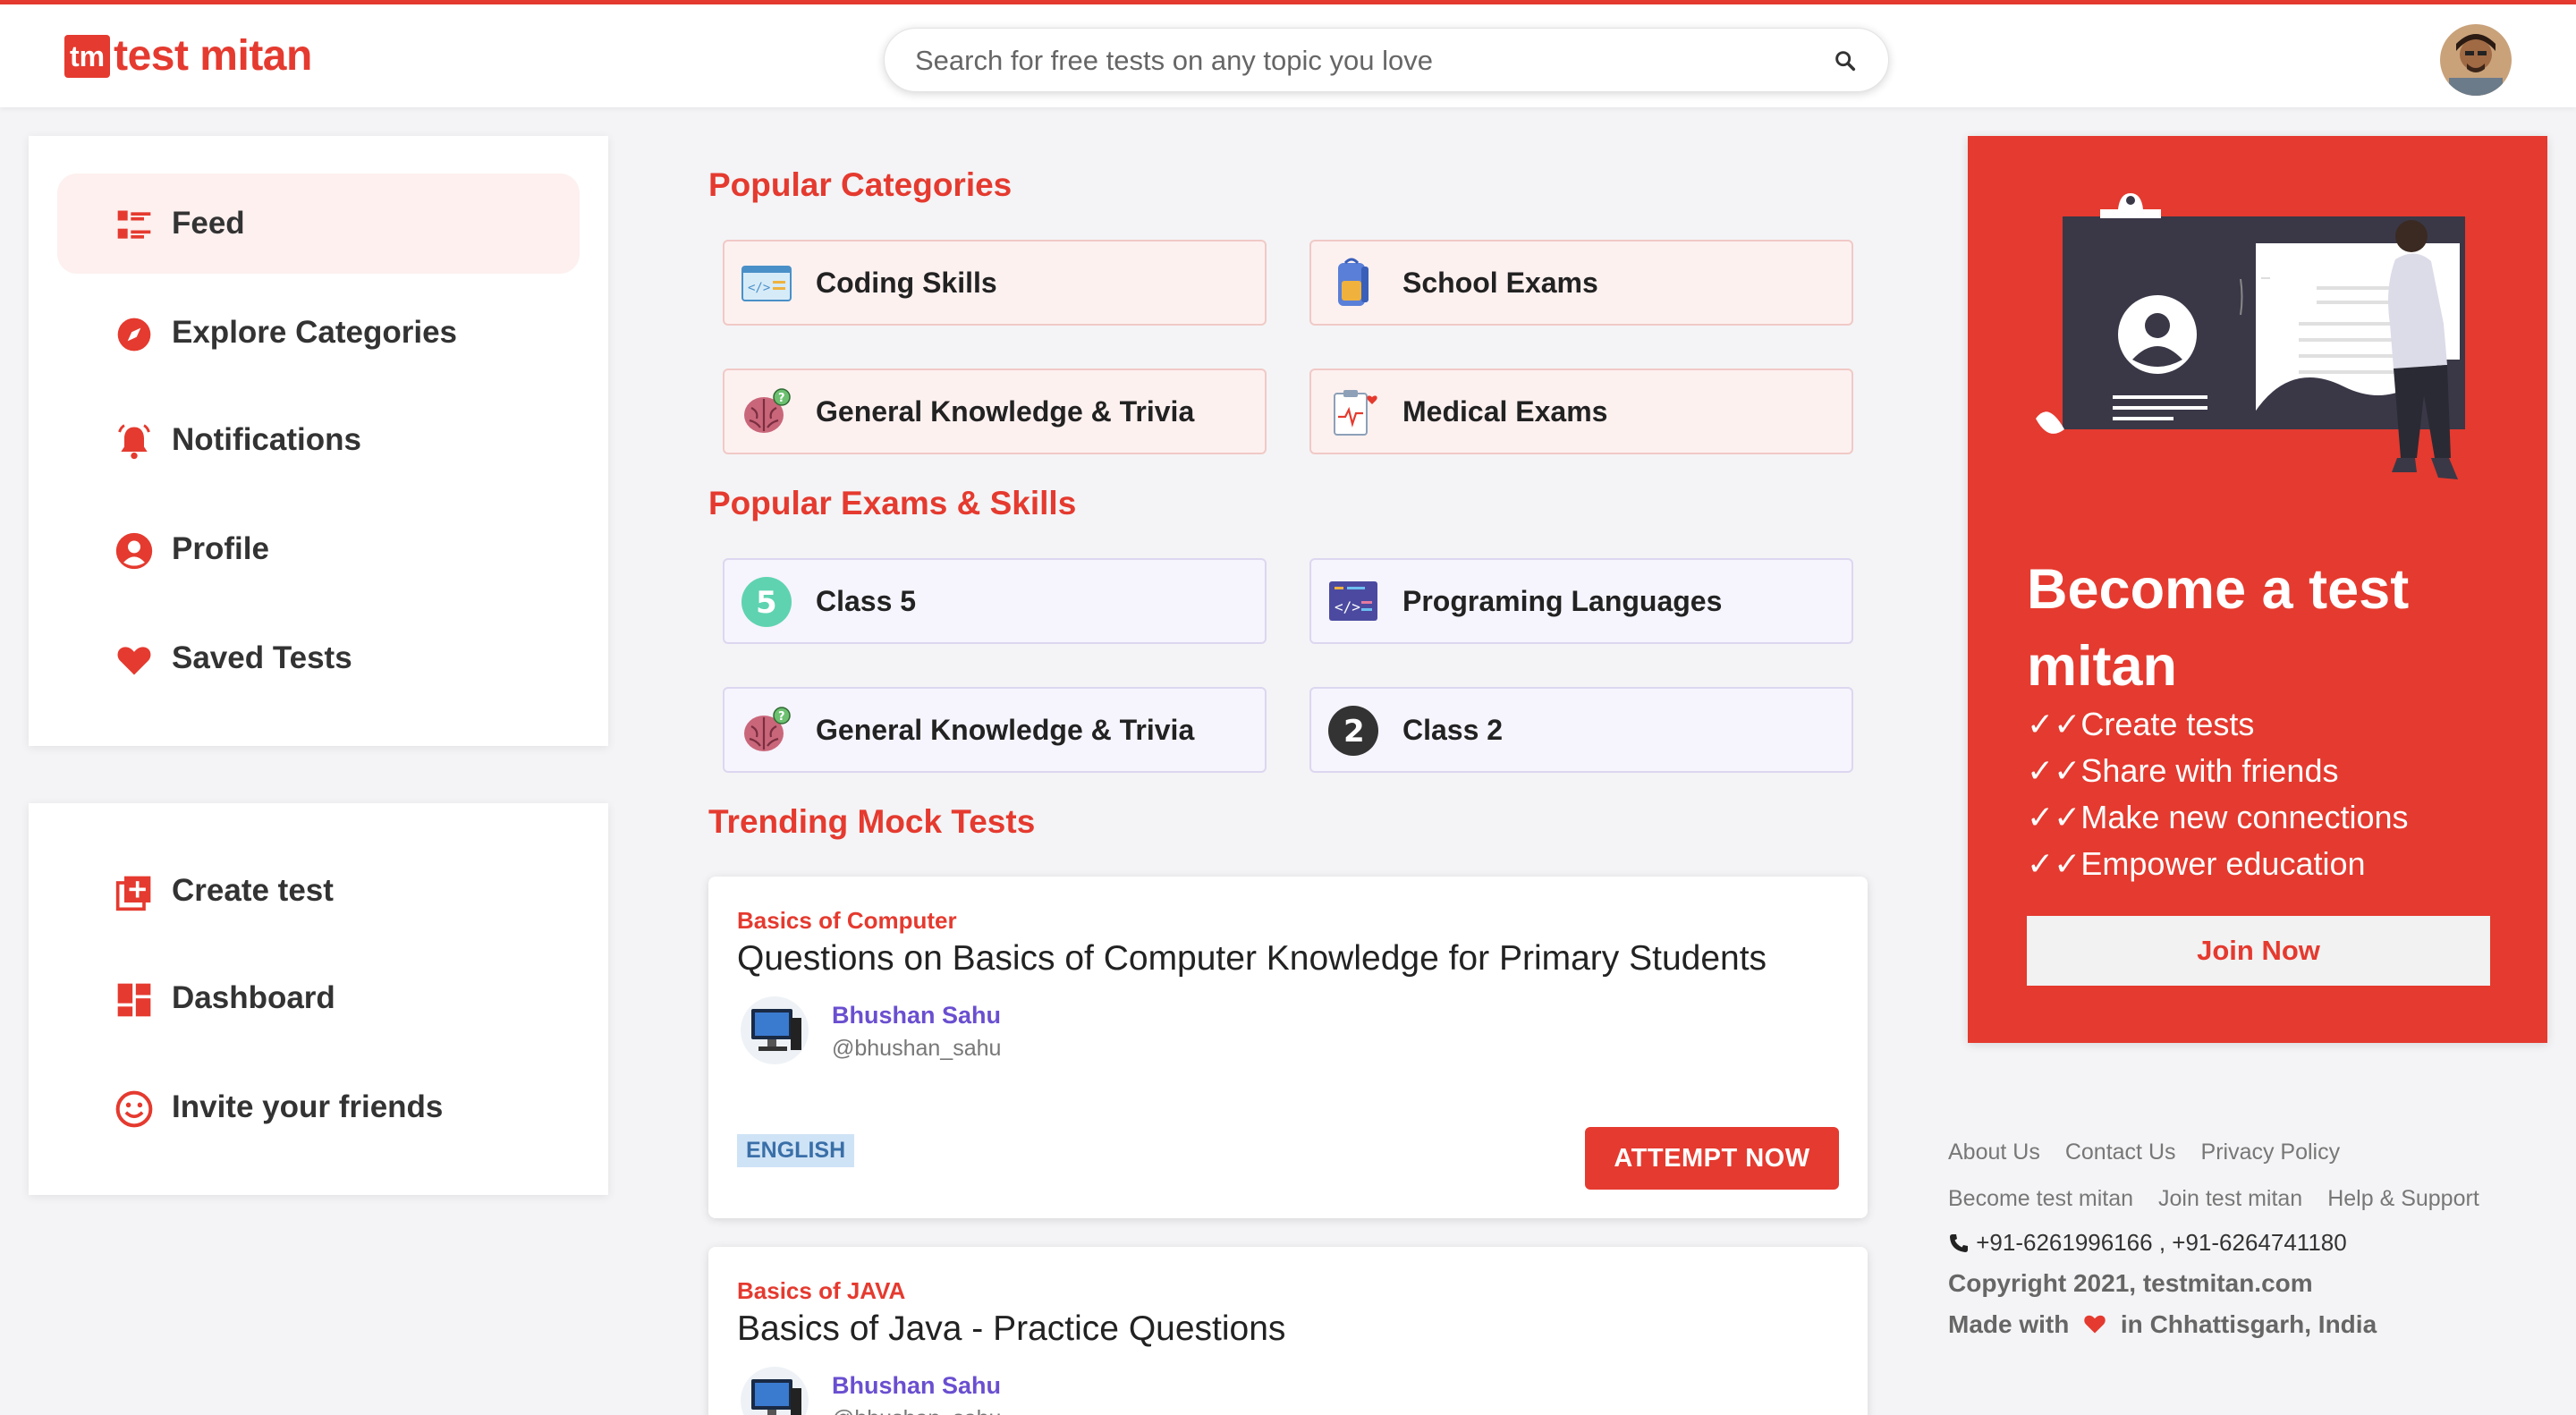  What do you see at coordinates (2162, 1324) in the screenshot?
I see `footer-made-with: Made with in Chhattisgarh, India` at bounding box center [2162, 1324].